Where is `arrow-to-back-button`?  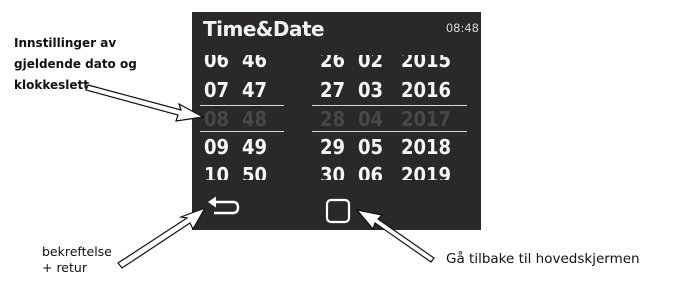
arrow-to-back-button is located at coordinates (162, 237).